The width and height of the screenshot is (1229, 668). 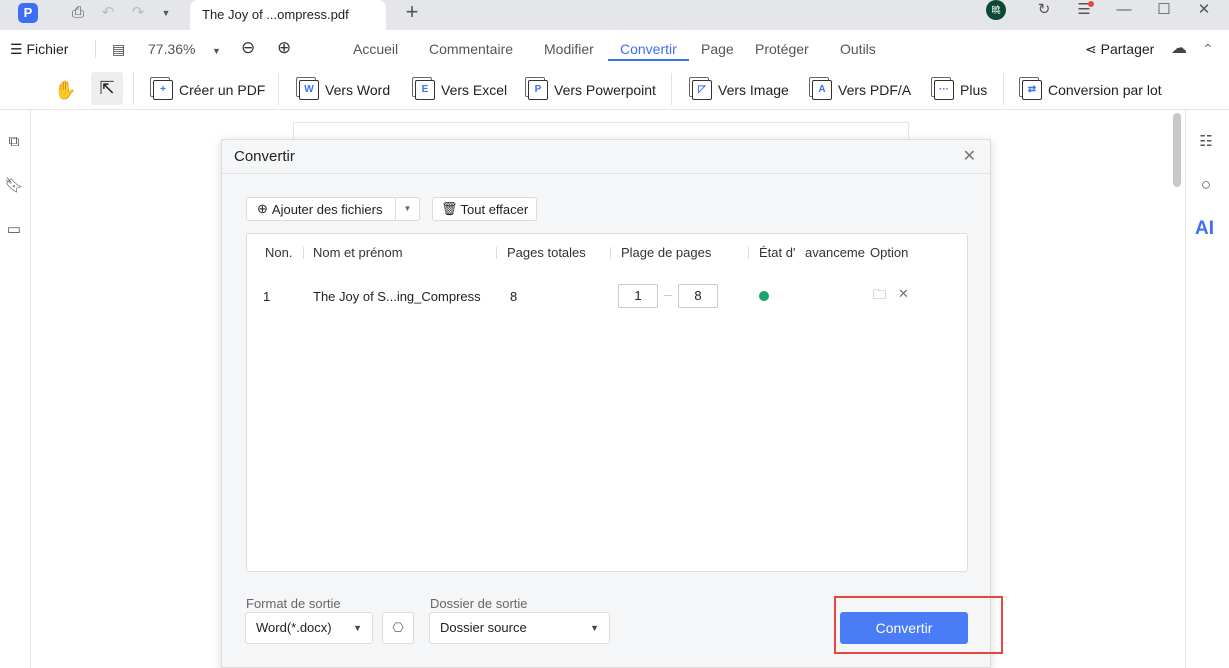 I want to click on total-pages: 8, so click(x=514, y=296).